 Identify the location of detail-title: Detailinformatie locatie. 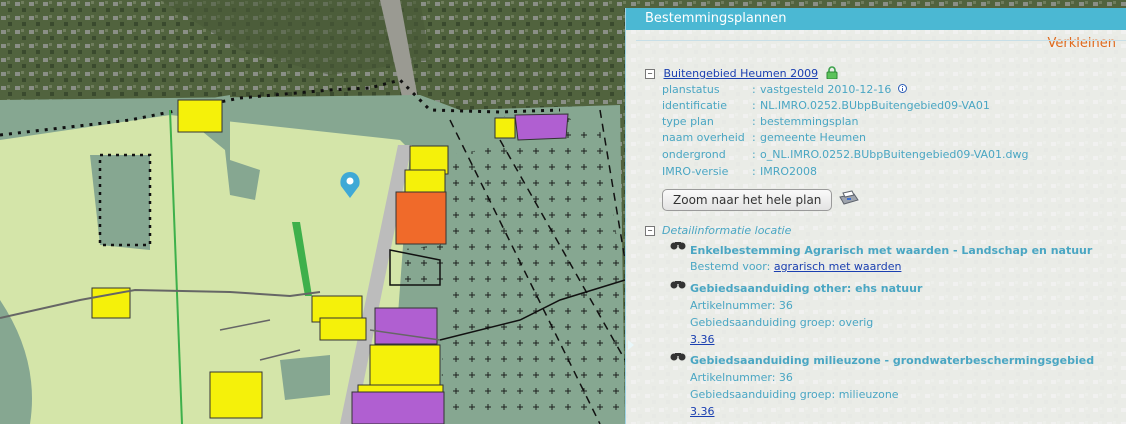
(727, 230).